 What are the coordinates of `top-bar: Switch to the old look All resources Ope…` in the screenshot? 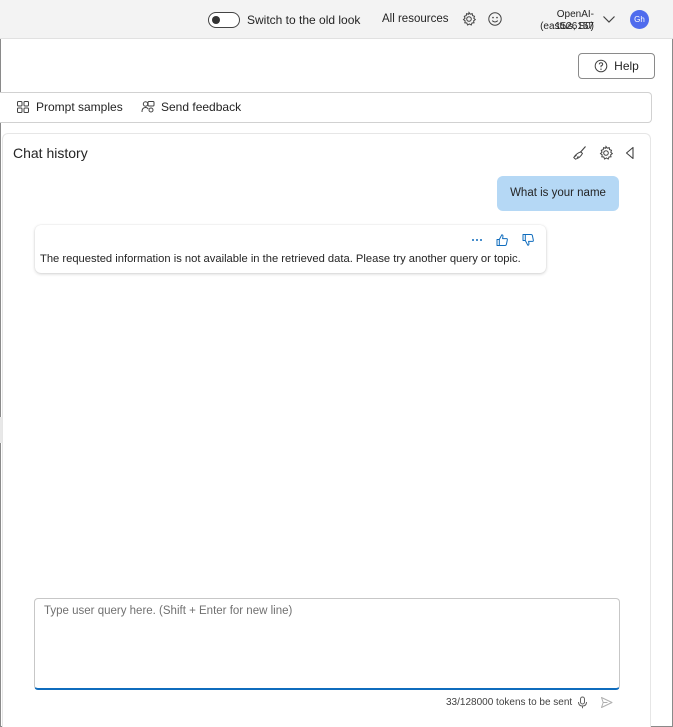 It's located at (336, 19).